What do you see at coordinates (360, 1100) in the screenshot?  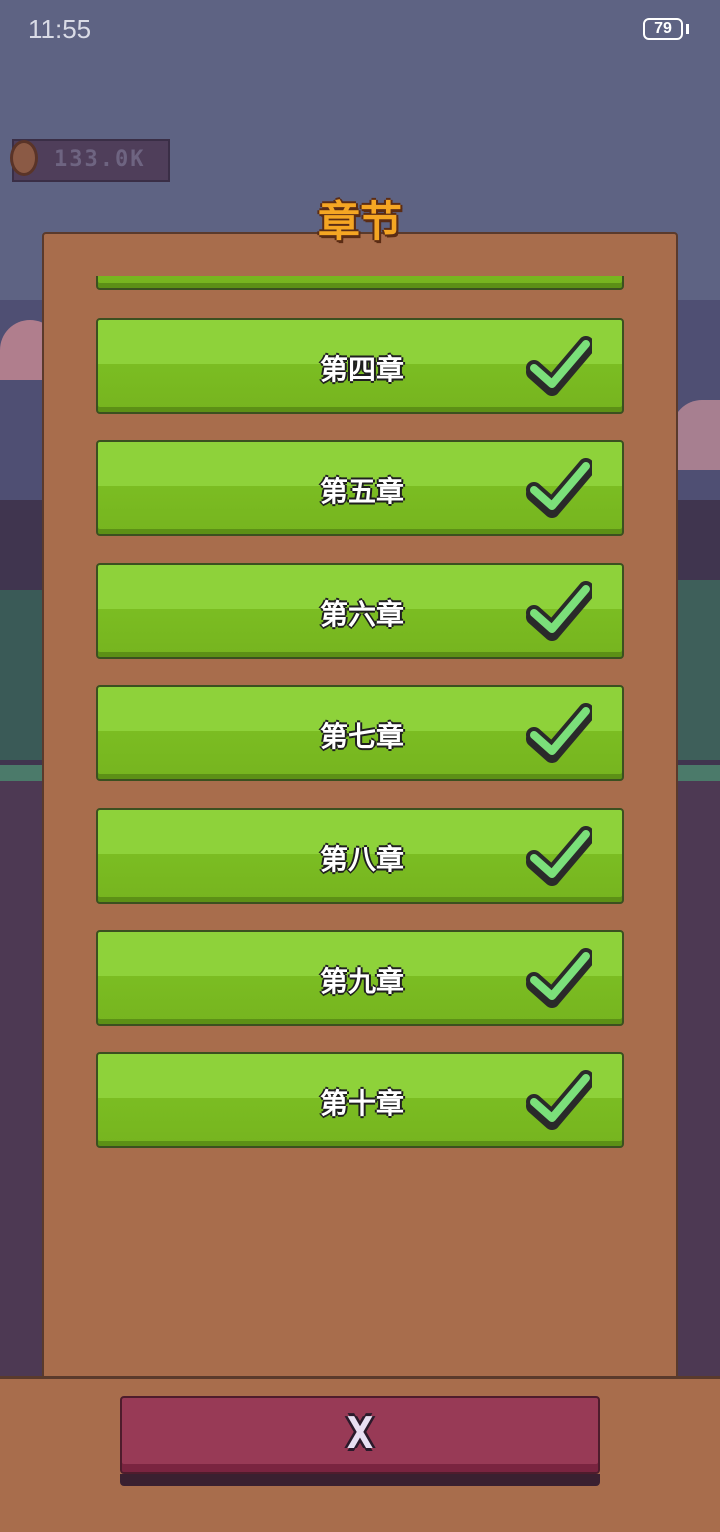 I see `chapter-button-10: 第十章` at bounding box center [360, 1100].